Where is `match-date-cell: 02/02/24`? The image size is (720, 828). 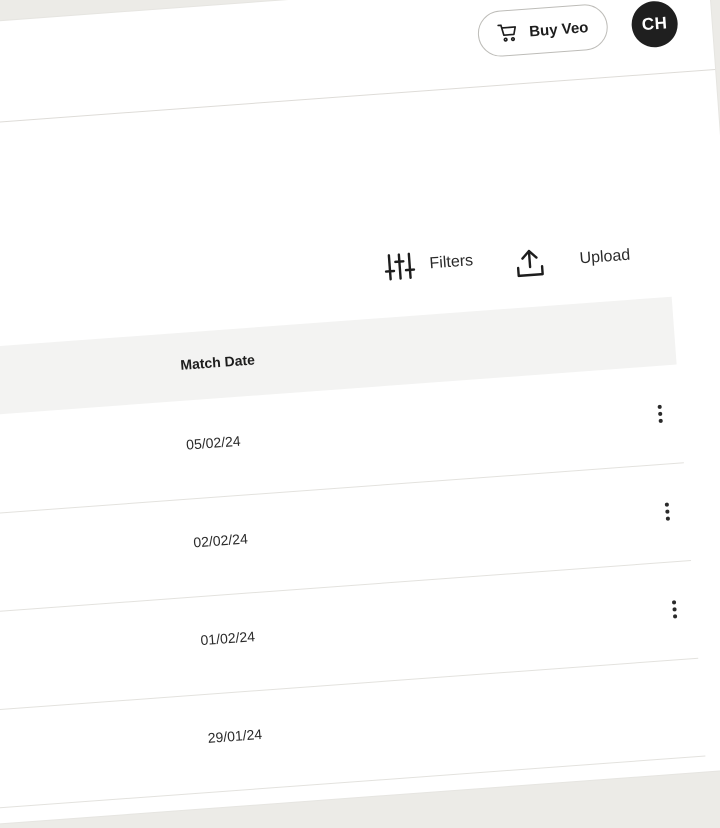 match-date-cell: 02/02/24 is located at coordinates (220, 540).